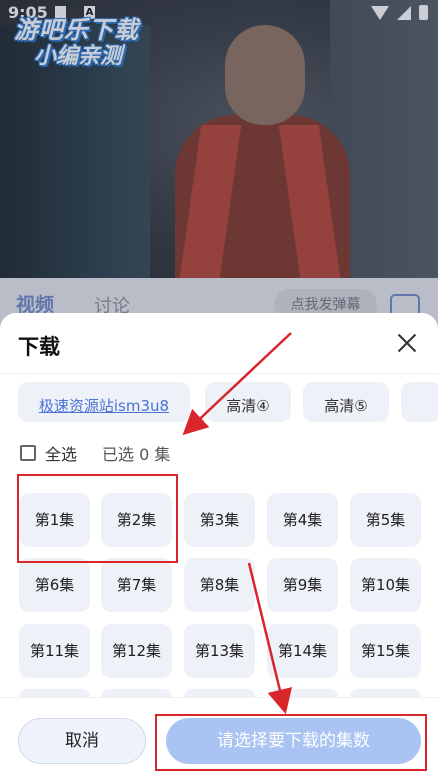 This screenshot has width=438, height=784. Describe the element at coordinates (270, 638) in the screenshot. I see `annotation-arrow-down` at that location.